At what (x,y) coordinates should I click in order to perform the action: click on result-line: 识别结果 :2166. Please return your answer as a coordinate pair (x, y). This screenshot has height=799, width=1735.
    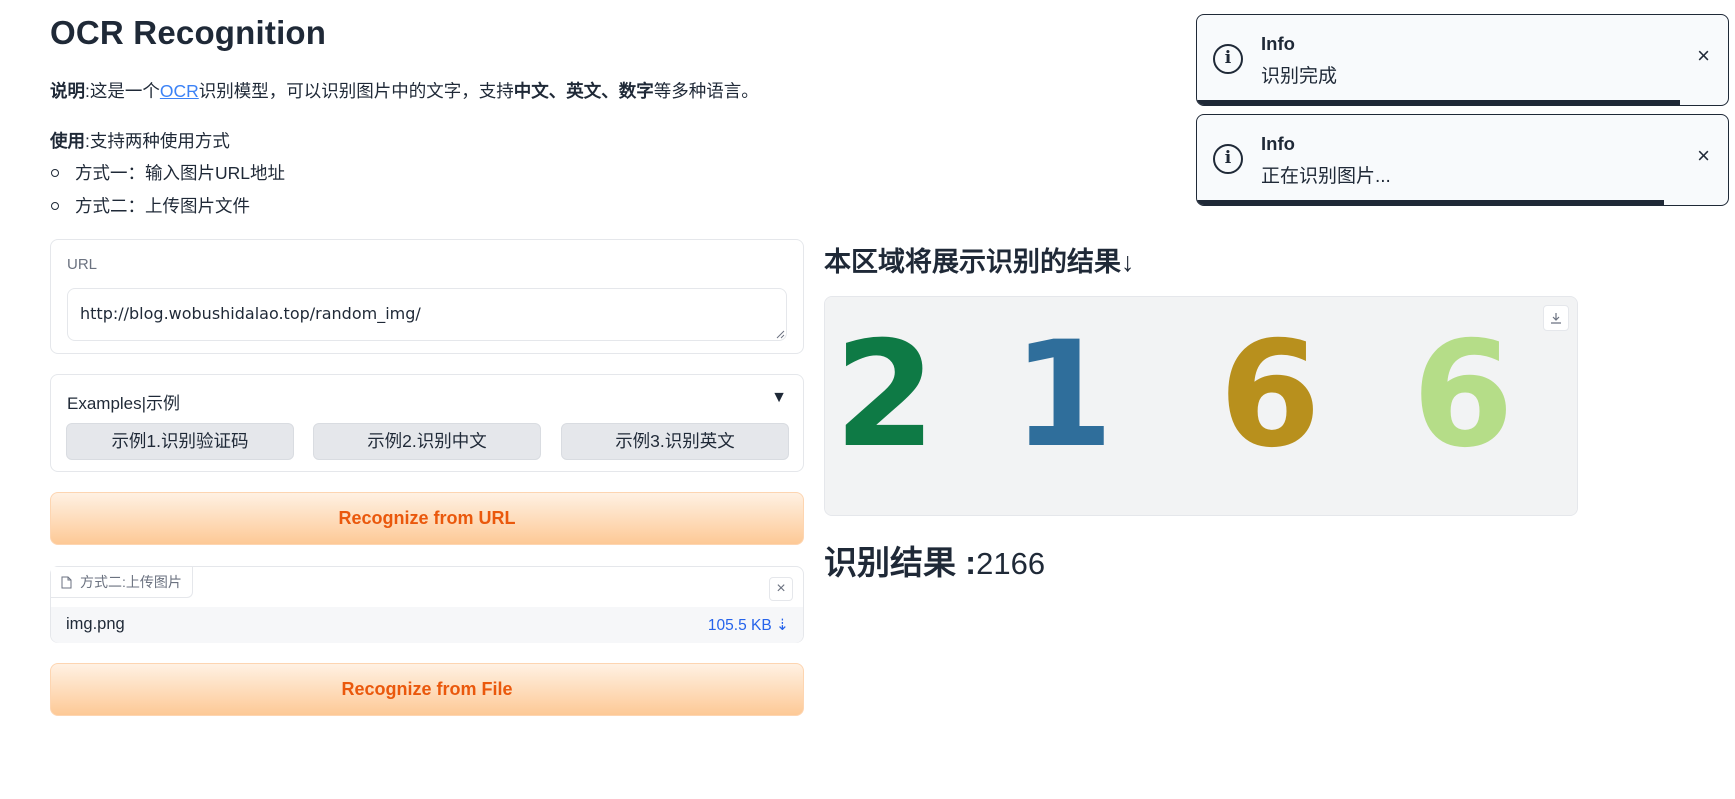
    Looking at the image, I should click on (934, 560).